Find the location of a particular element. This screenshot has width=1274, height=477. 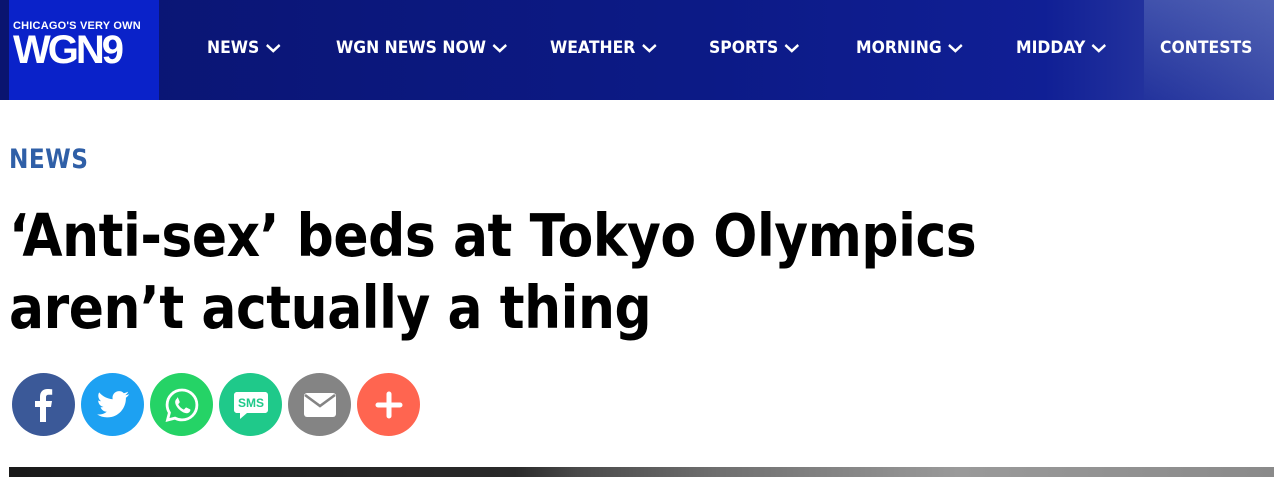

logo-wordmark: WGN9 is located at coordinates (68, 50).